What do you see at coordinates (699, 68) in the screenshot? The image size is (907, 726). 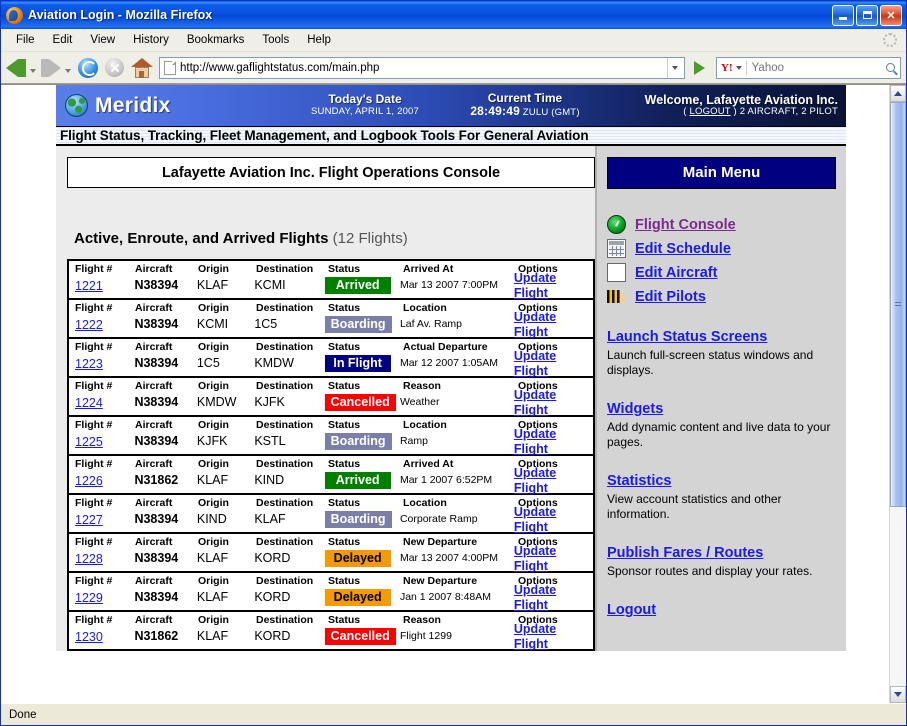 I see `go-button` at bounding box center [699, 68].